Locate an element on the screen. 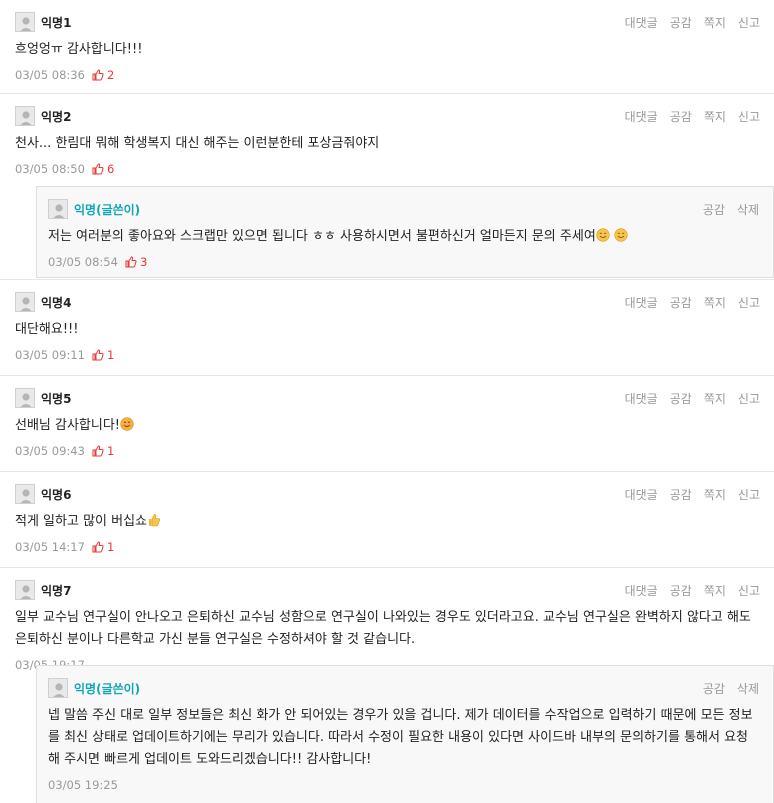  comment-text: 선배님 감사합니다! is located at coordinates (387, 426).